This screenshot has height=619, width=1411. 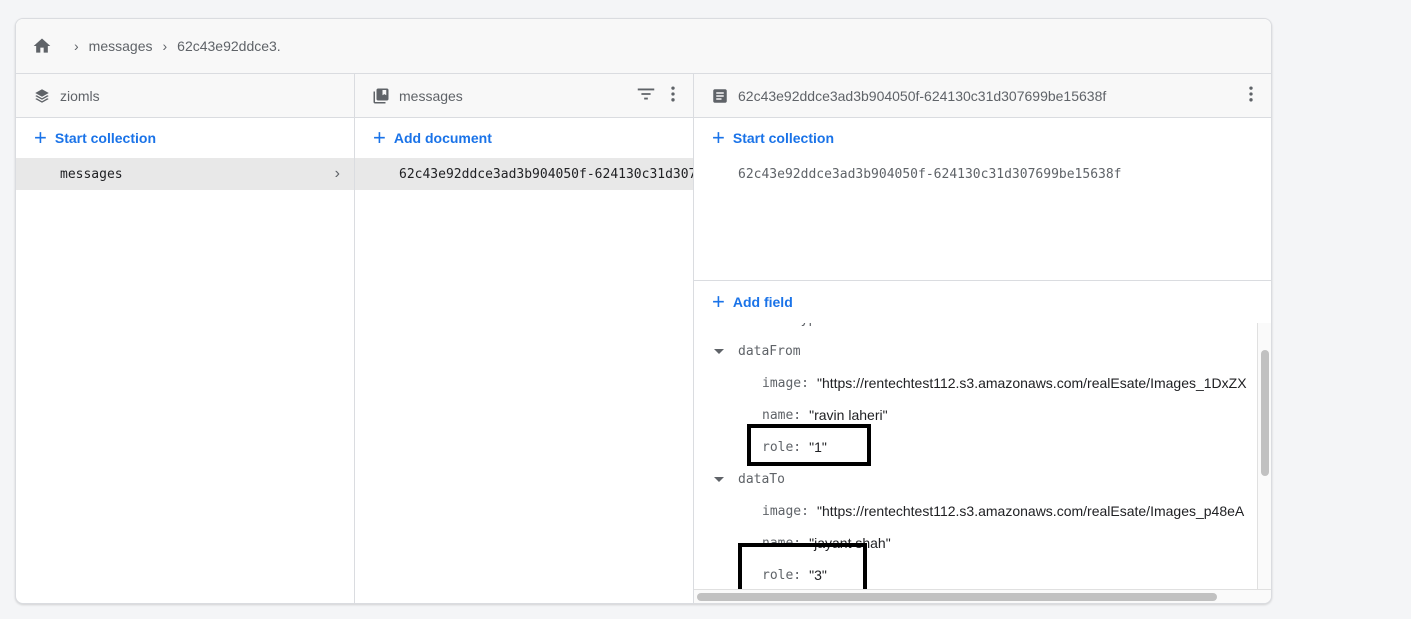 What do you see at coordinates (229, 46) in the screenshot?
I see `breadcrumb-item-document: 62c43e92ddce3.` at bounding box center [229, 46].